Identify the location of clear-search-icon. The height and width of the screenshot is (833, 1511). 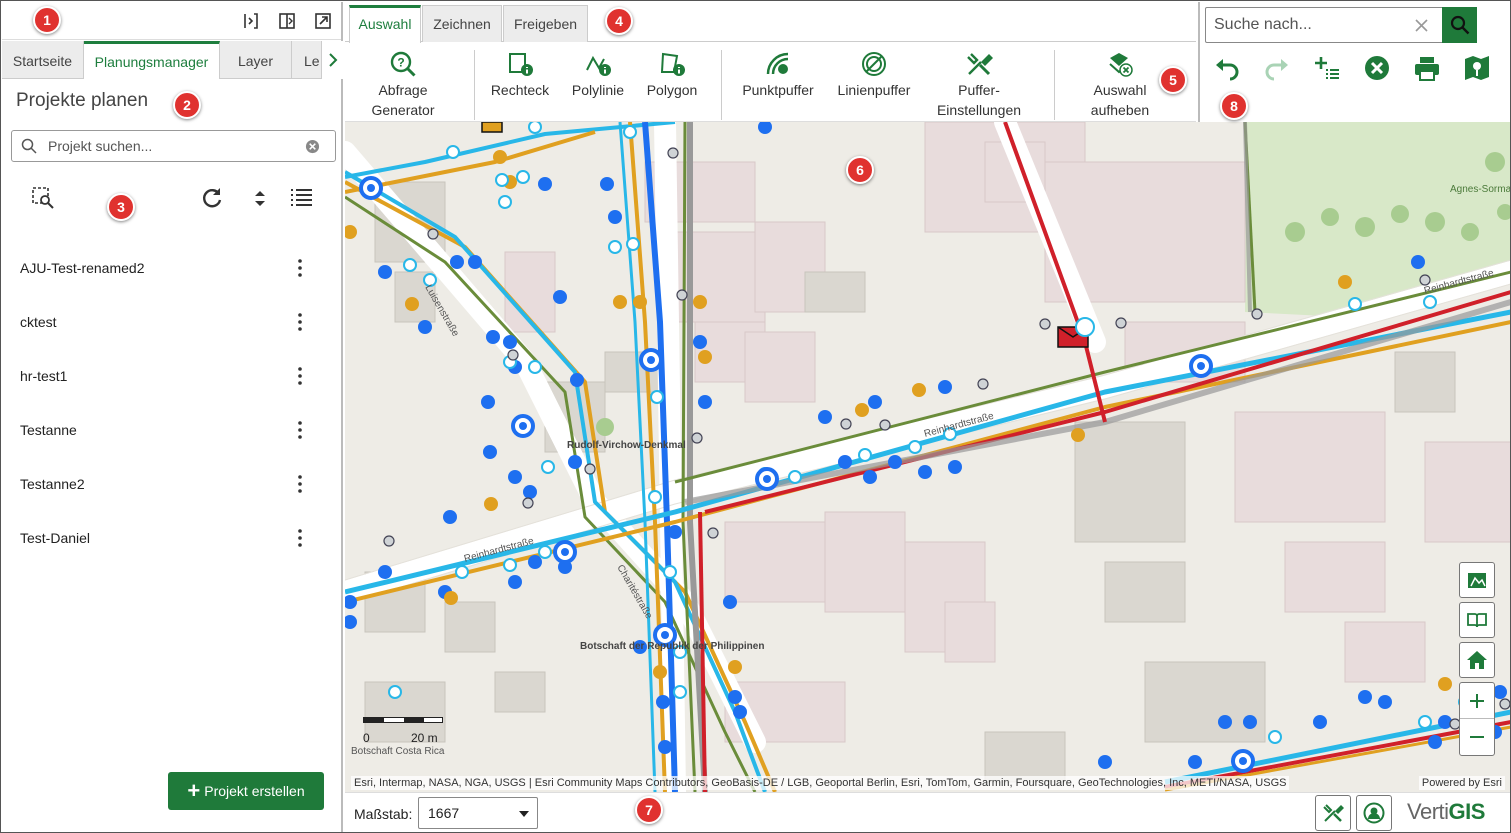
(312, 146).